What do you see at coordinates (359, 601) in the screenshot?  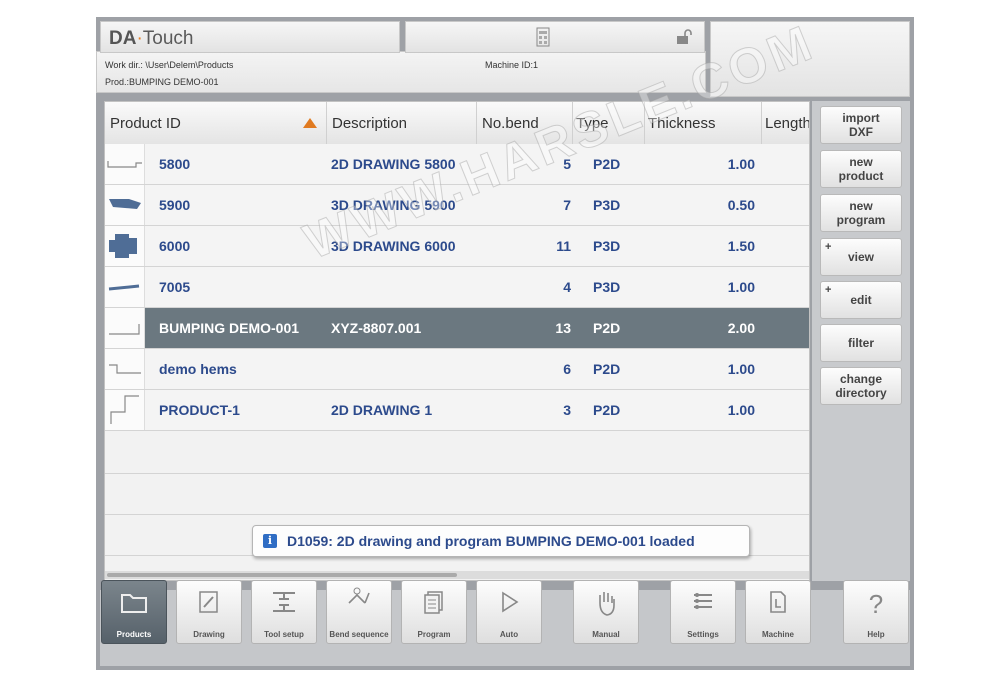 I see `bend-sequence-icon` at bounding box center [359, 601].